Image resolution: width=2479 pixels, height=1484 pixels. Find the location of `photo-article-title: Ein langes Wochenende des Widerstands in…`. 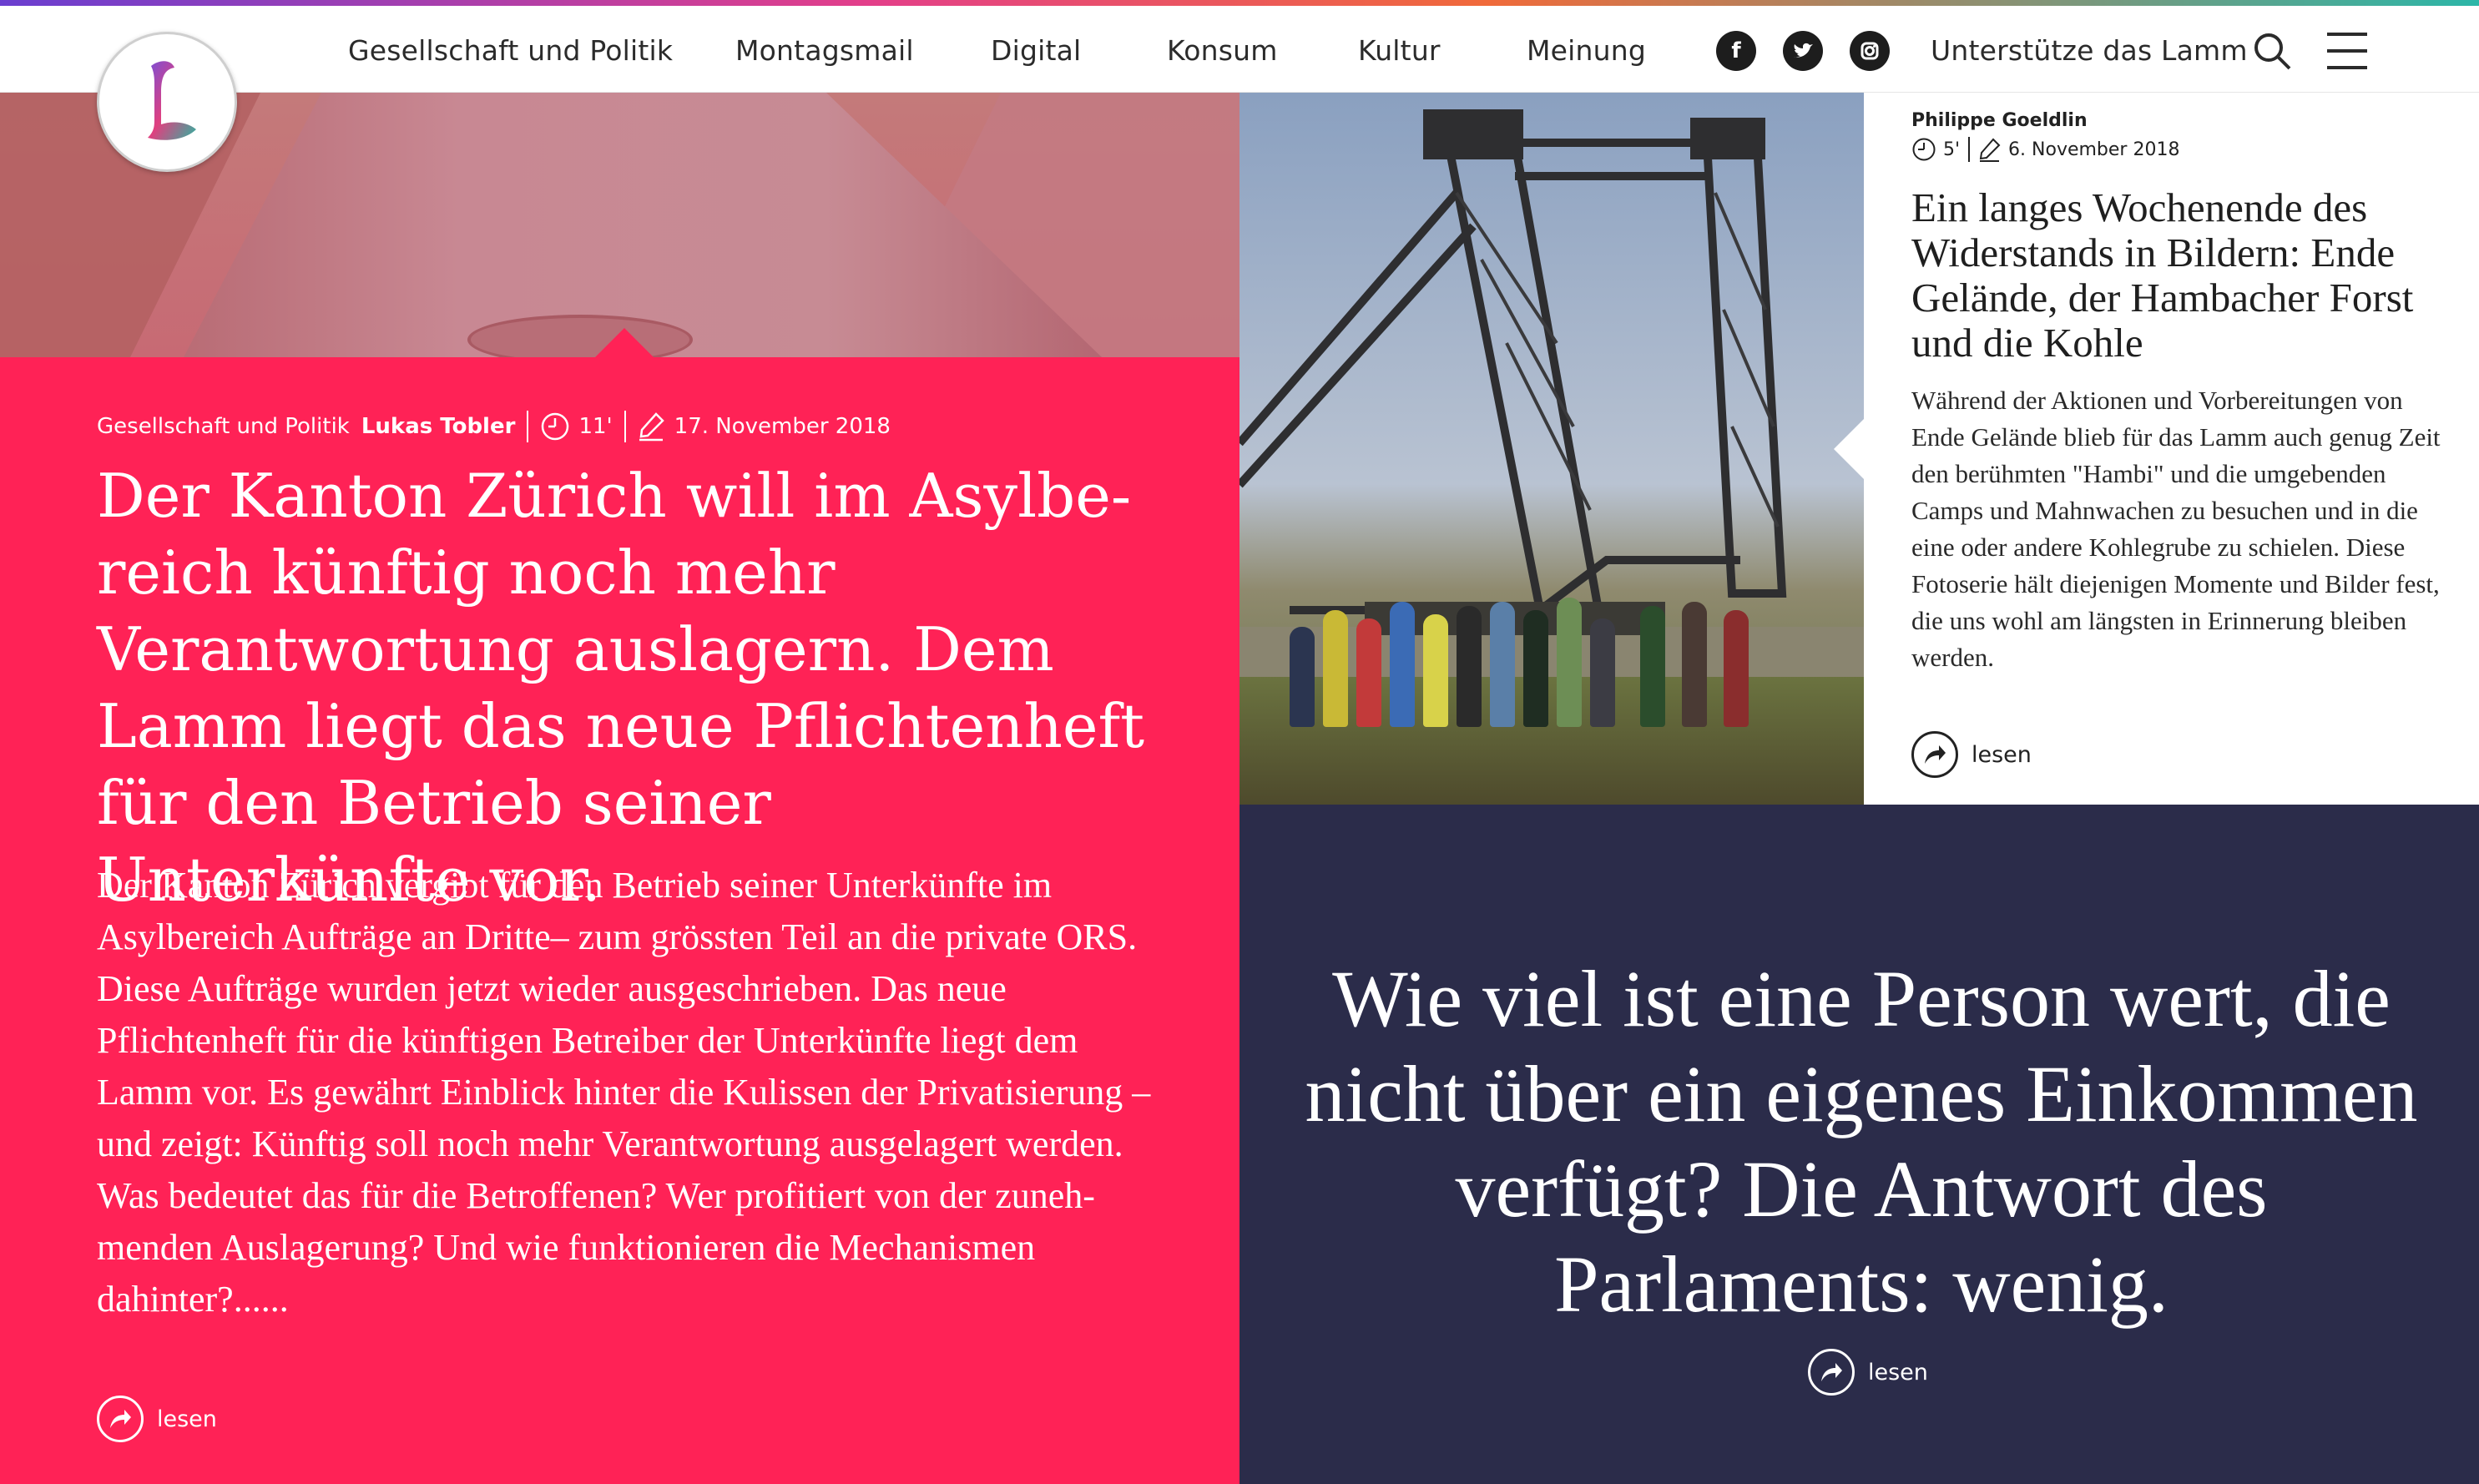

photo-article-title: Ein langes Wochenende des Widerstands in… is located at coordinates (2182, 275).